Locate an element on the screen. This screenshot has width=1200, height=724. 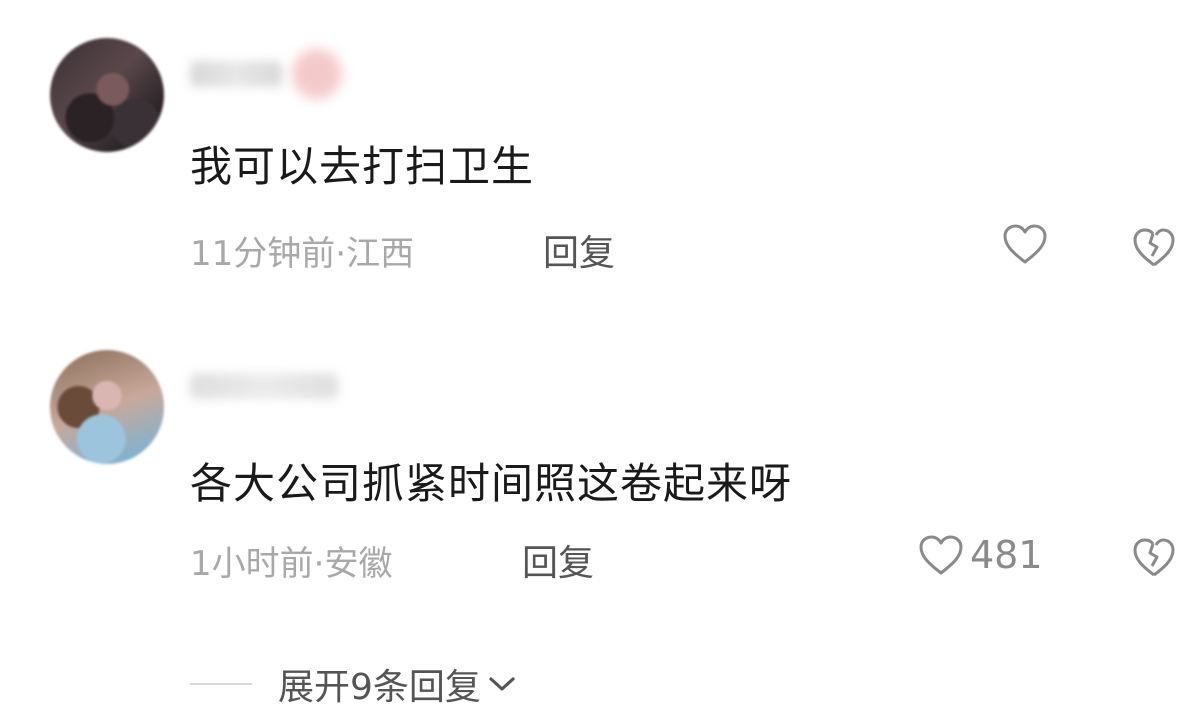
blurred-badge is located at coordinates (317, 74).